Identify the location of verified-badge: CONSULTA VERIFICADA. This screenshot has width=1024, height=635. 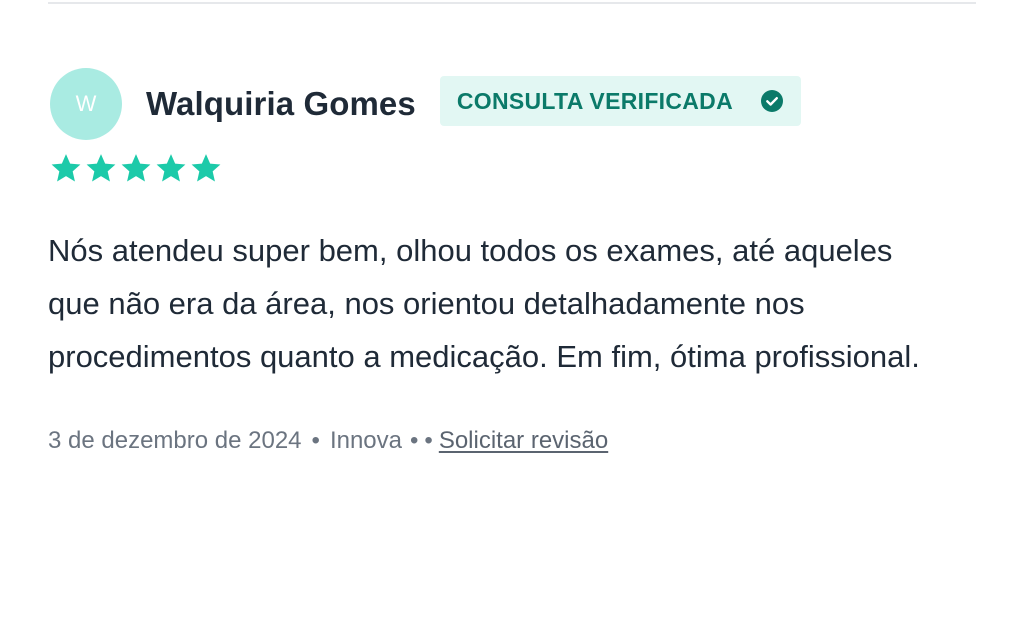
(620, 101).